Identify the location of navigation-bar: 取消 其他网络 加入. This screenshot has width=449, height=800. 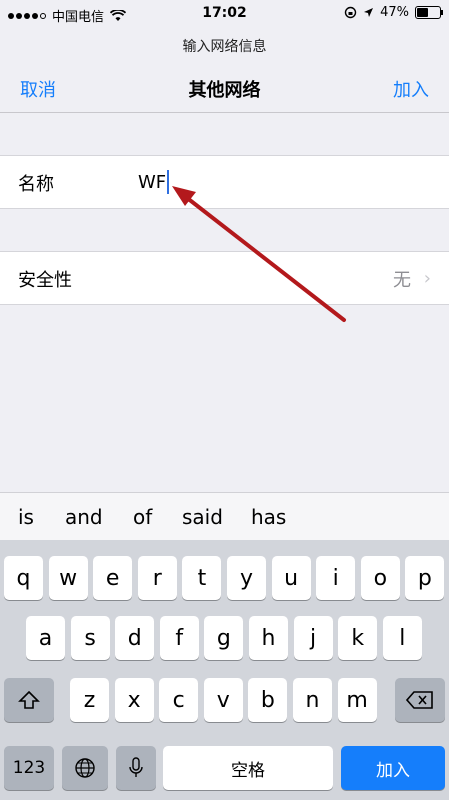
(224, 88).